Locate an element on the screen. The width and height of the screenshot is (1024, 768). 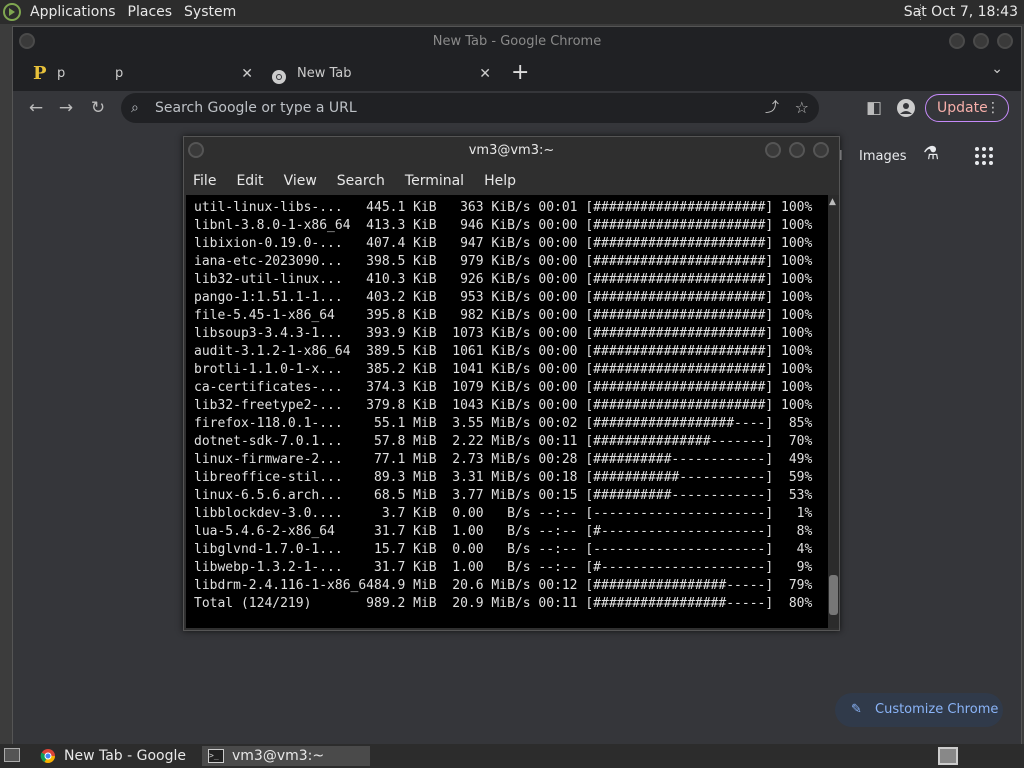
tab-p: P p p ✕ is located at coordinates (145, 75).